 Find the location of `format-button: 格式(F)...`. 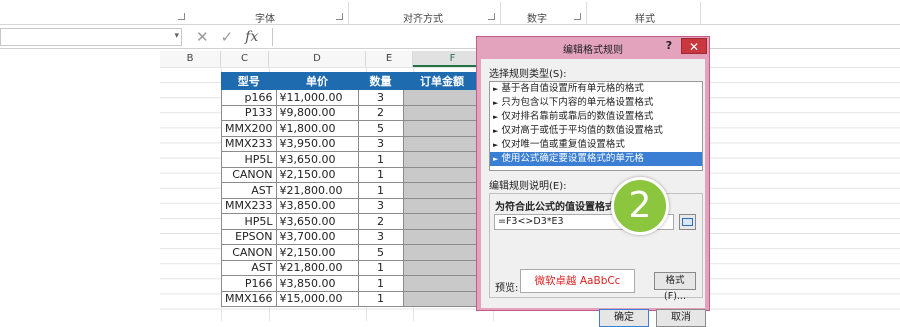

format-button: 格式(F)... is located at coordinates (675, 287).